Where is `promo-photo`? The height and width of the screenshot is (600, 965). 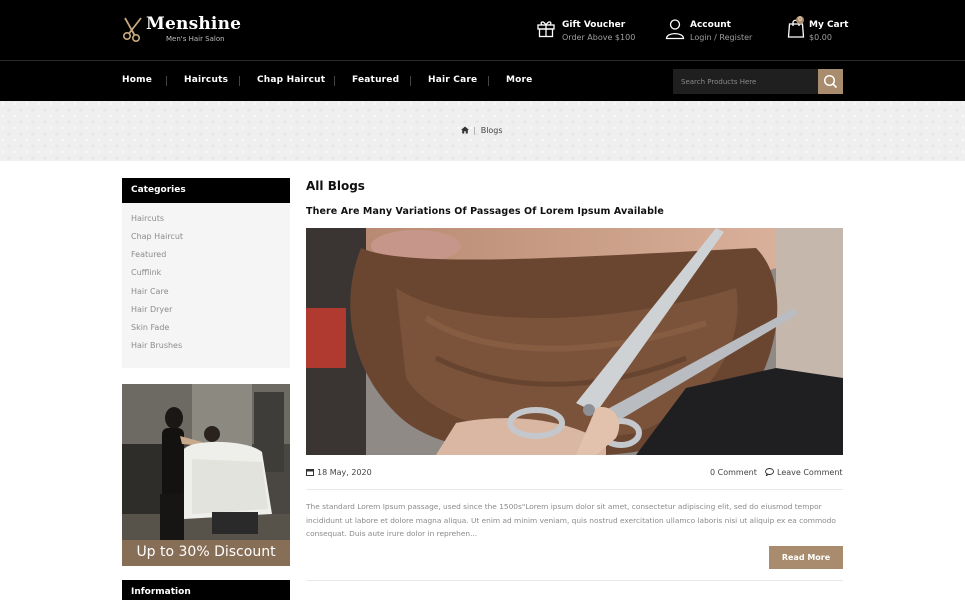
promo-photo is located at coordinates (206, 475).